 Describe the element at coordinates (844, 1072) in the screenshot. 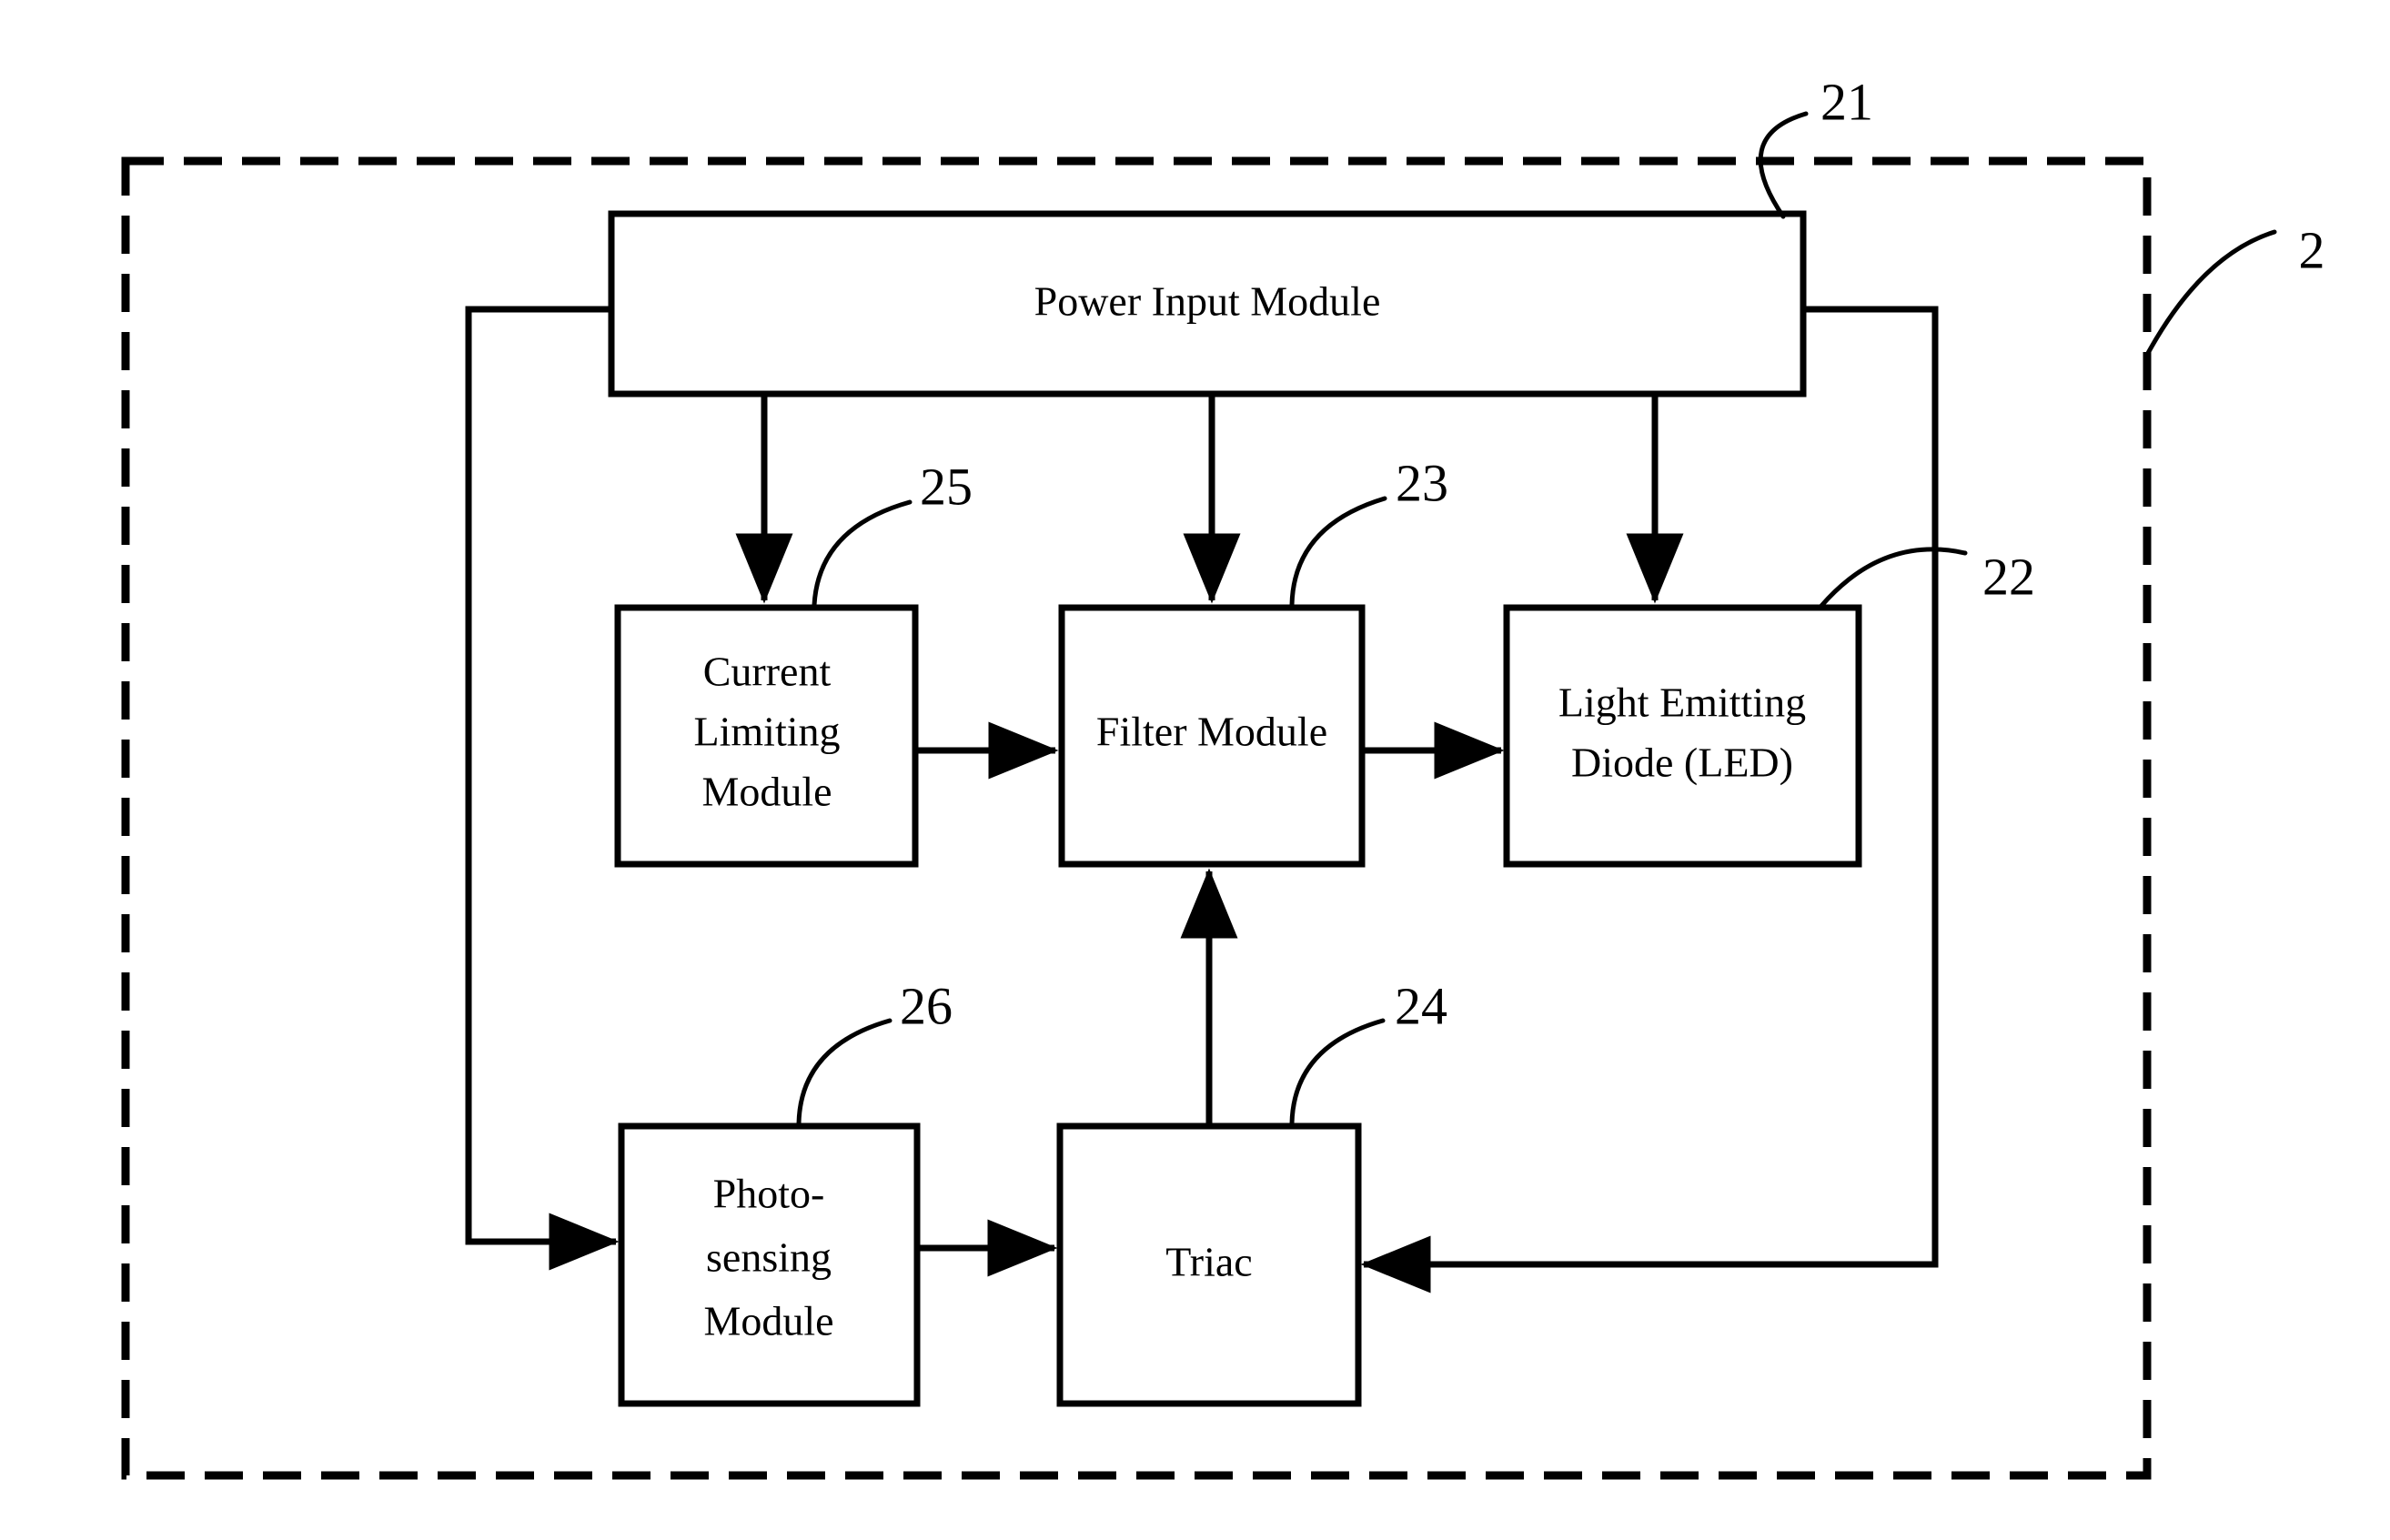

I see `leader-line-photo-sensing-module` at that location.